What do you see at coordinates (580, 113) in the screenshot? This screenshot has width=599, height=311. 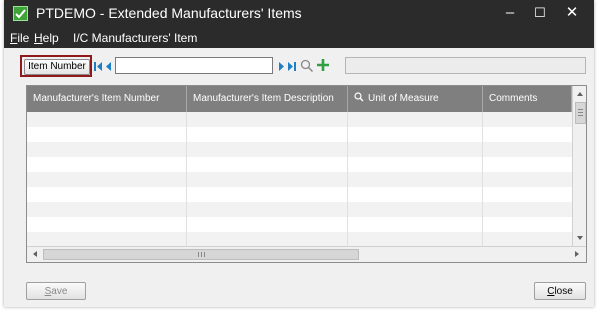 I see `vertical-scroll-thumb` at bounding box center [580, 113].